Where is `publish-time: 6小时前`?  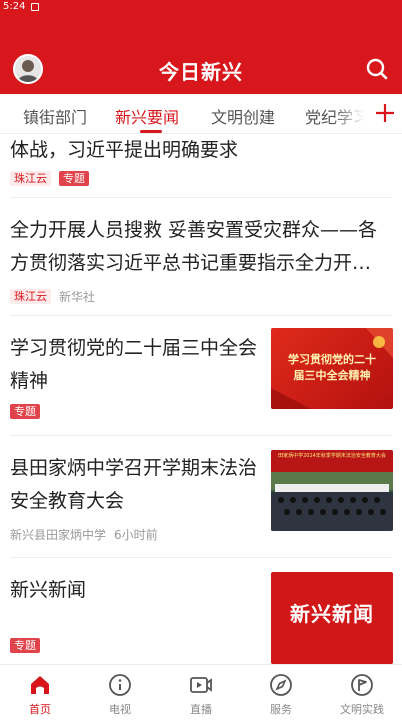
publish-time: 6小时前 is located at coordinates (136, 535).